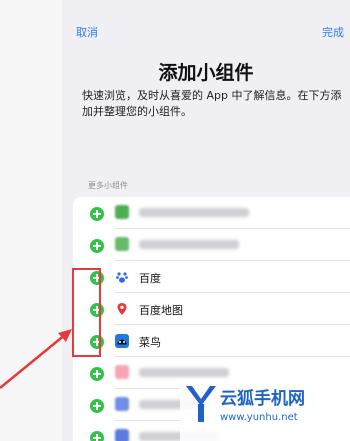 Image resolution: width=350 pixels, height=441 pixels. I want to click on widget-label: 百度, so click(150, 278).